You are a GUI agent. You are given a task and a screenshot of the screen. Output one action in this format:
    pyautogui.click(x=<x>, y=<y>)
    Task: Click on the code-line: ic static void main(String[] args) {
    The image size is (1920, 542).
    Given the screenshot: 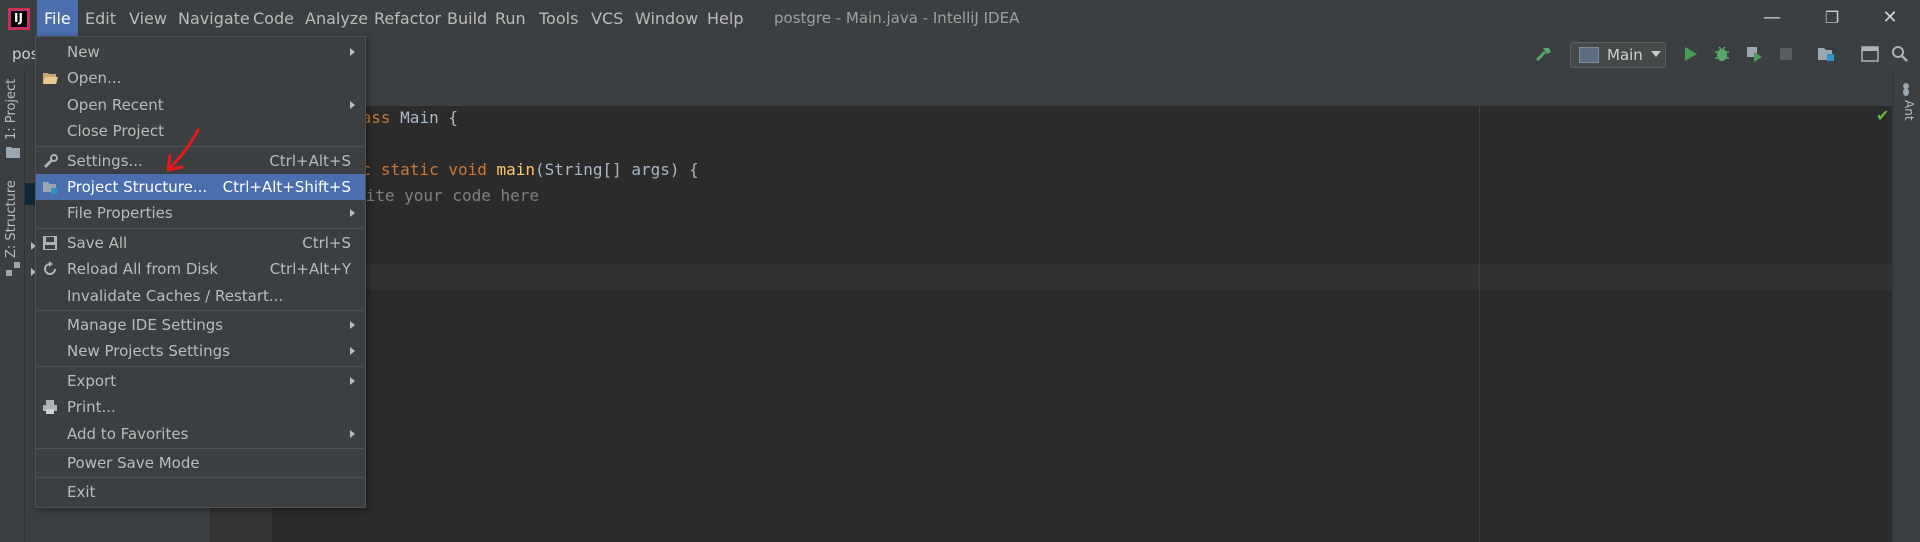 What is the action you would take?
    pyautogui.click(x=525, y=169)
    